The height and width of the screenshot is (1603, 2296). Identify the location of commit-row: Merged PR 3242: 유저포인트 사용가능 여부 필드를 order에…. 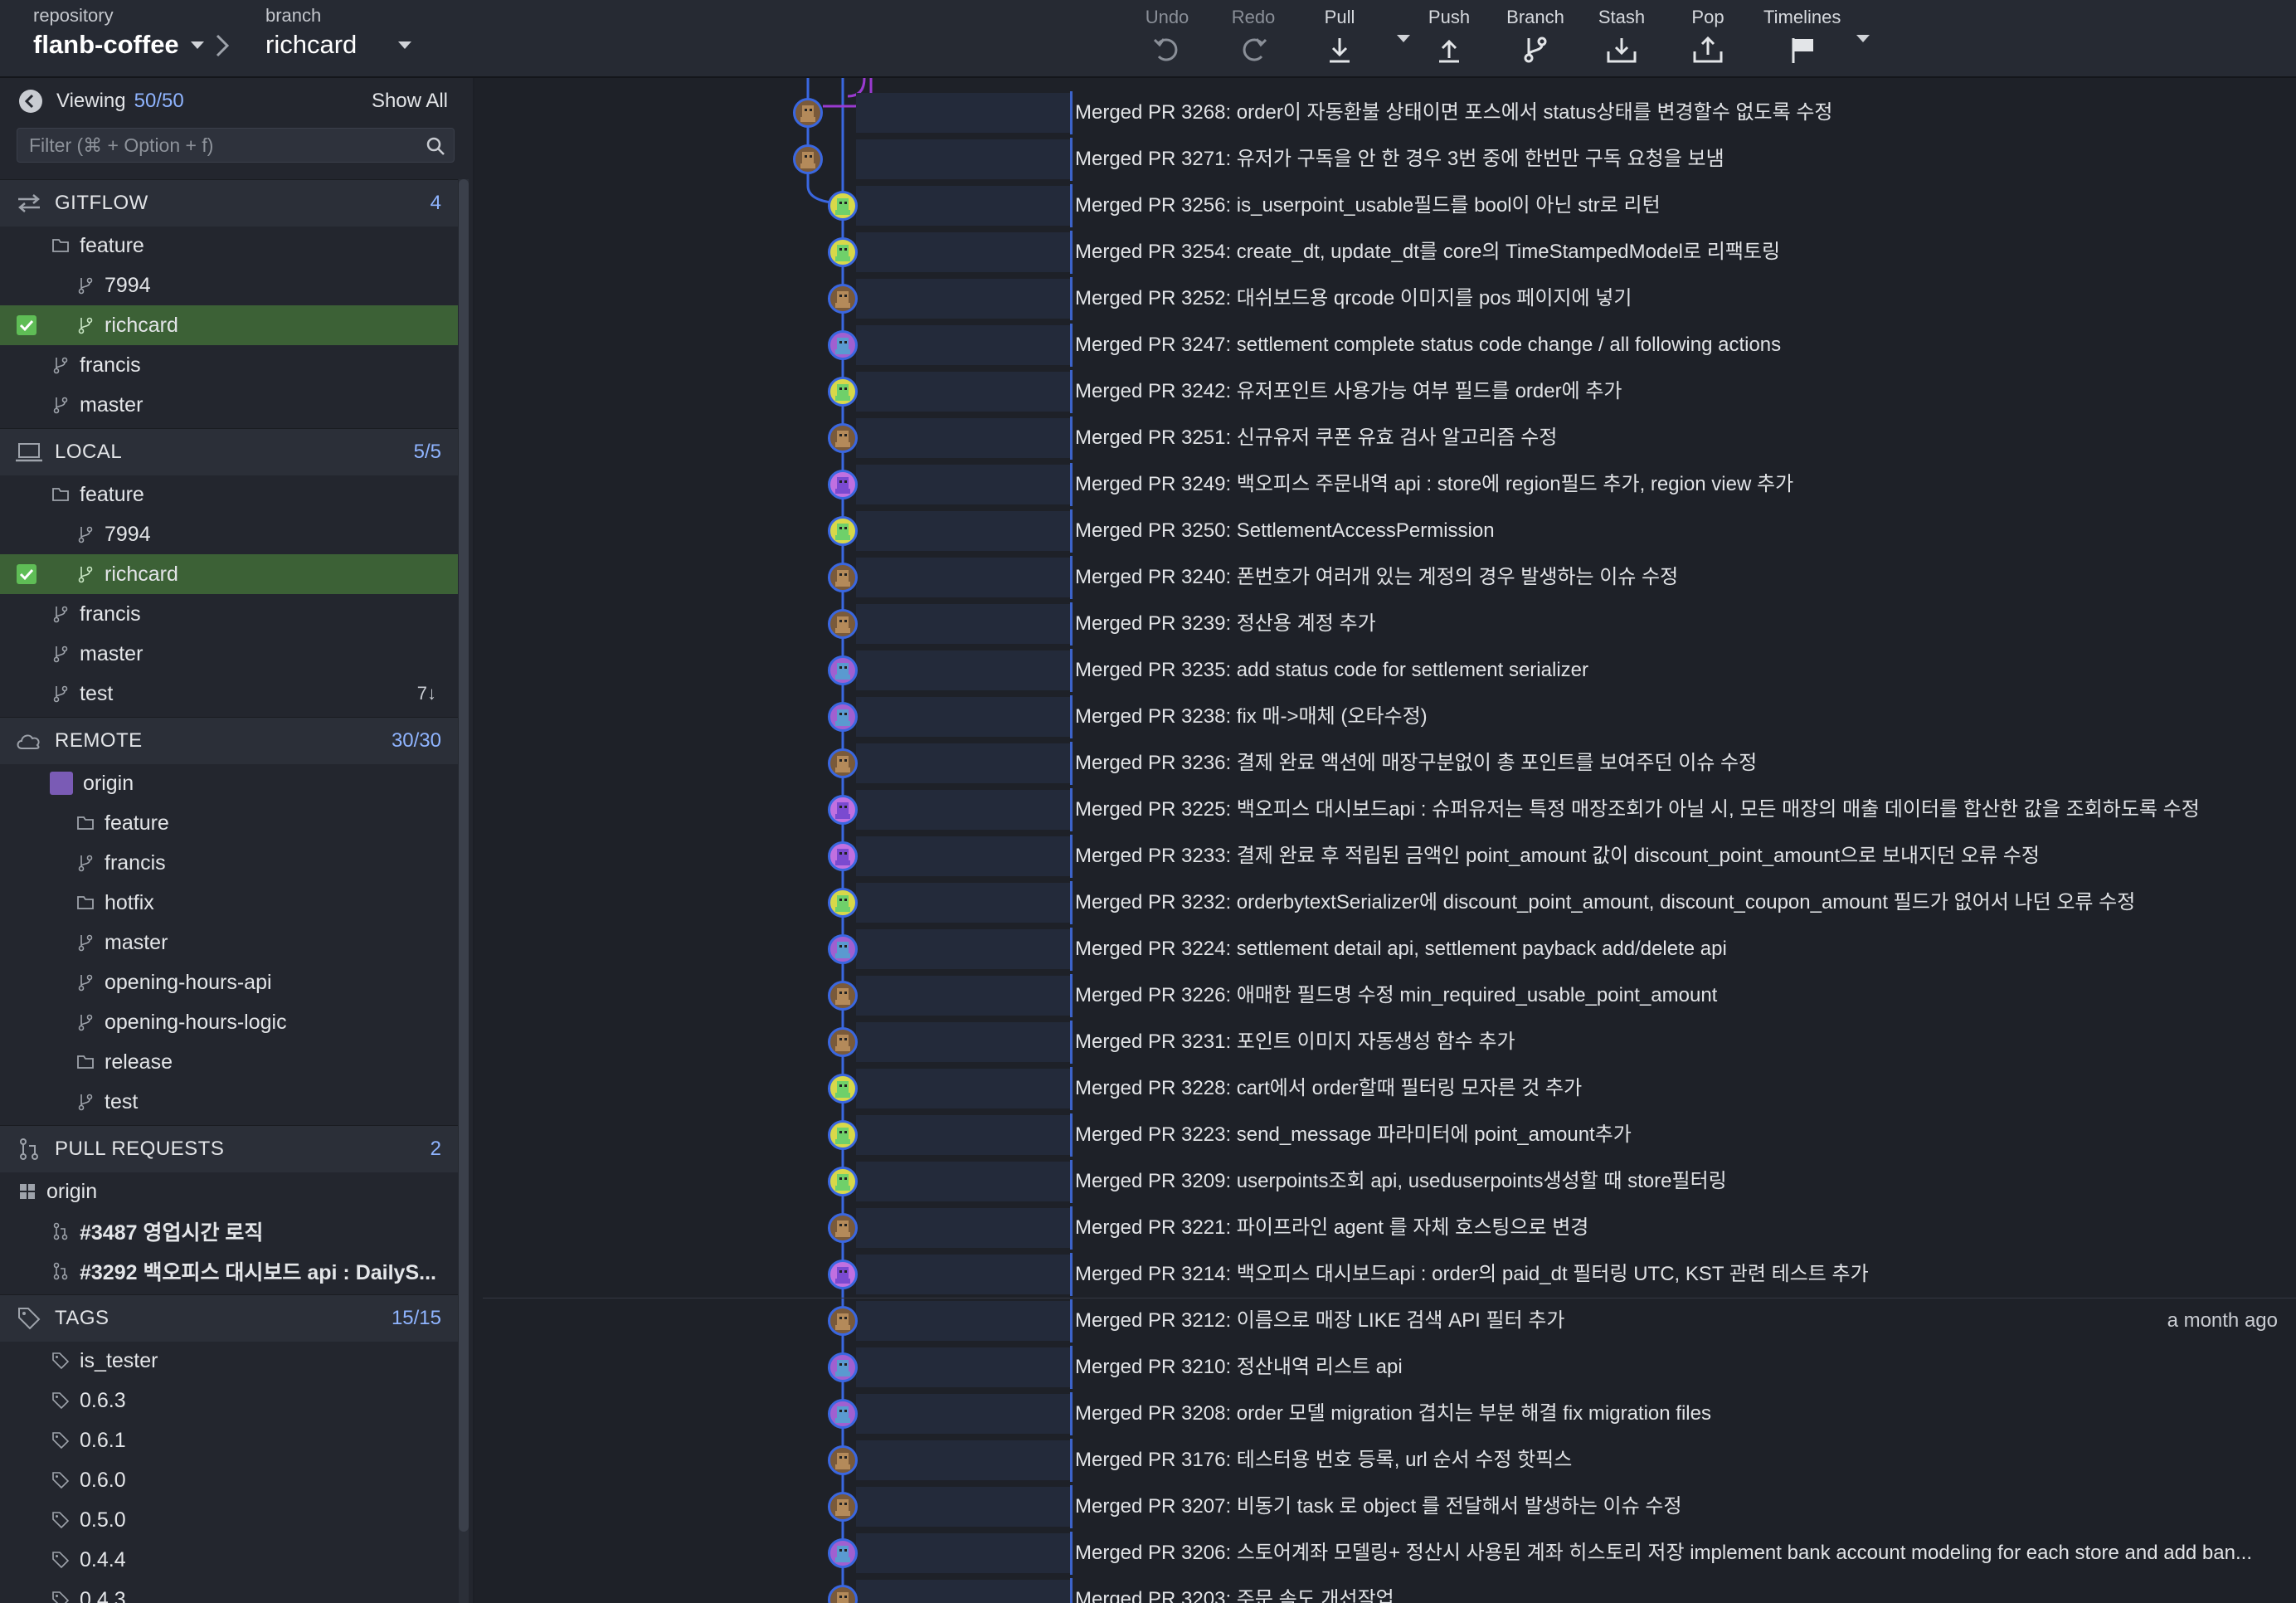
(1385, 391).